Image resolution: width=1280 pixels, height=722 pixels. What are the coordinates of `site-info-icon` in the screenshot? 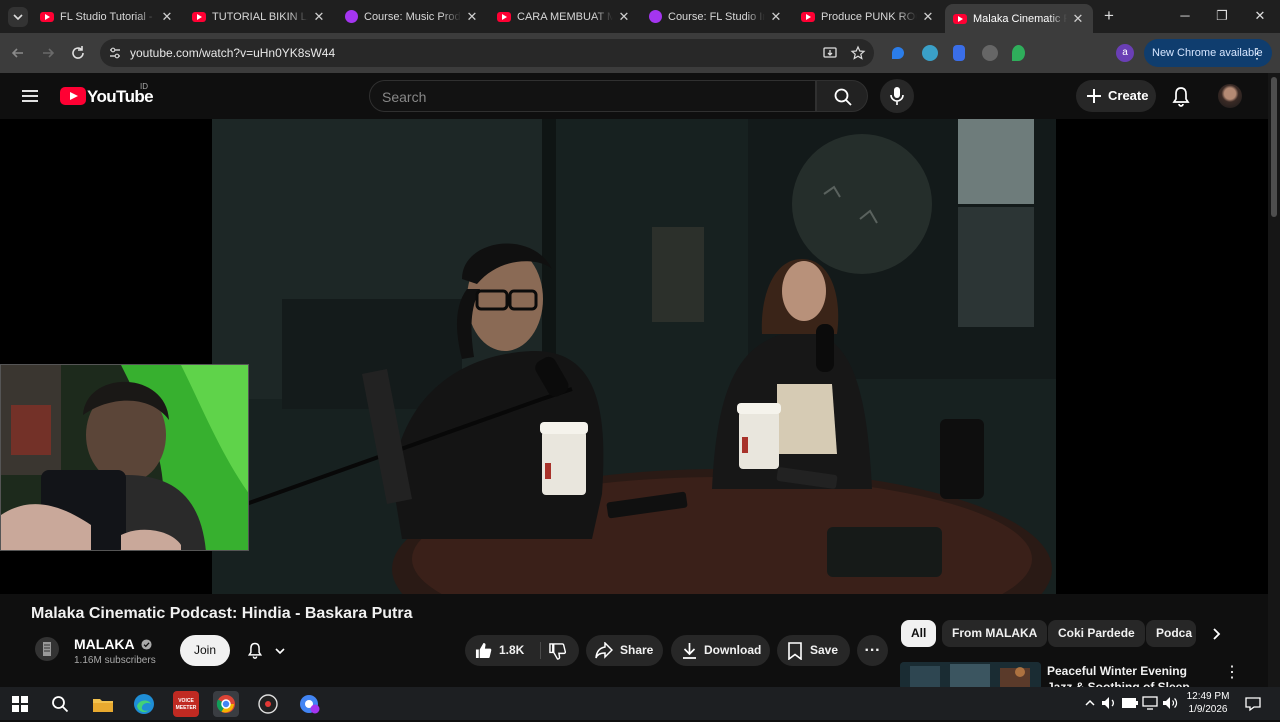 It's located at (115, 53).